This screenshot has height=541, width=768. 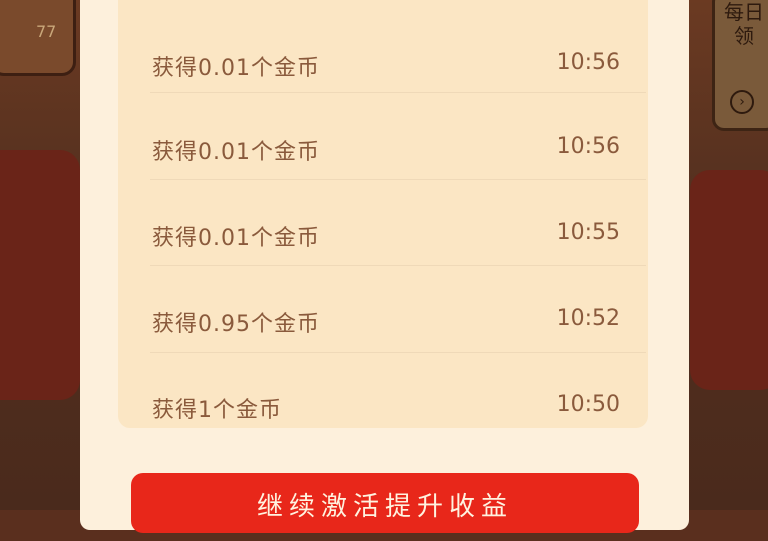 What do you see at coordinates (729, 280) in the screenshot?
I see `background-right-panel` at bounding box center [729, 280].